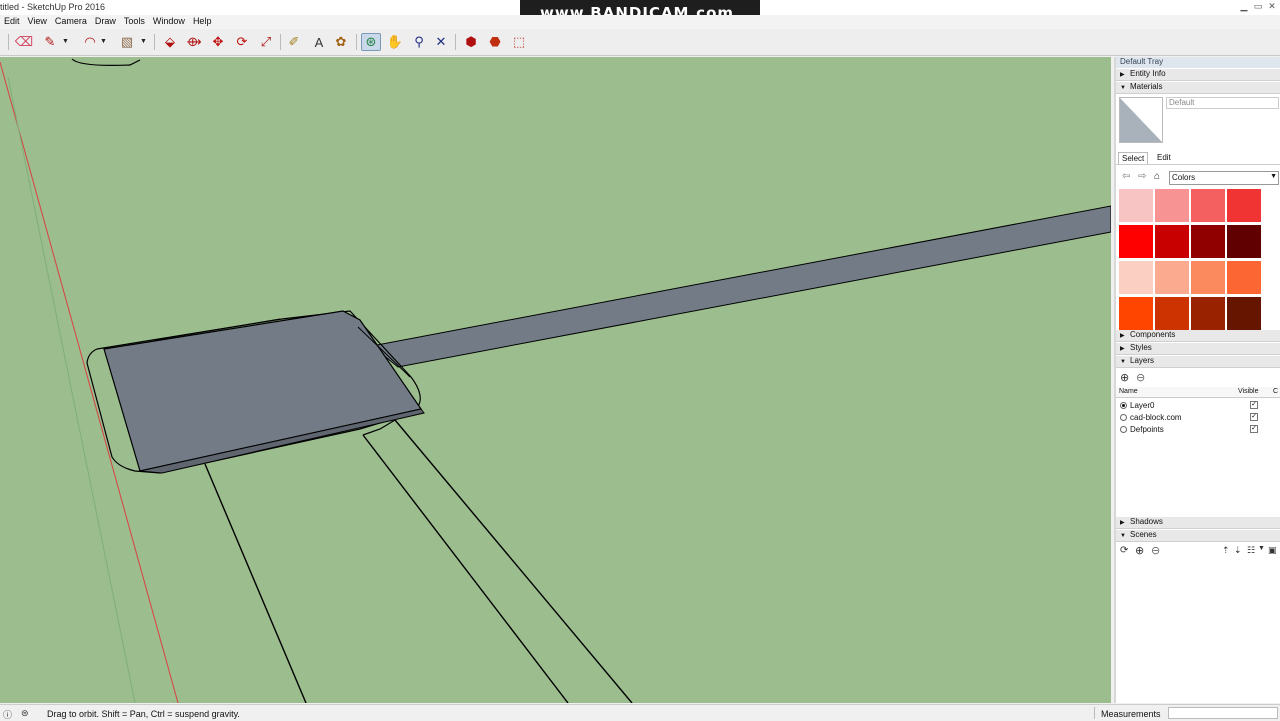 This screenshot has width=1280, height=721. I want to click on menu-tools: Tools, so click(134, 21).